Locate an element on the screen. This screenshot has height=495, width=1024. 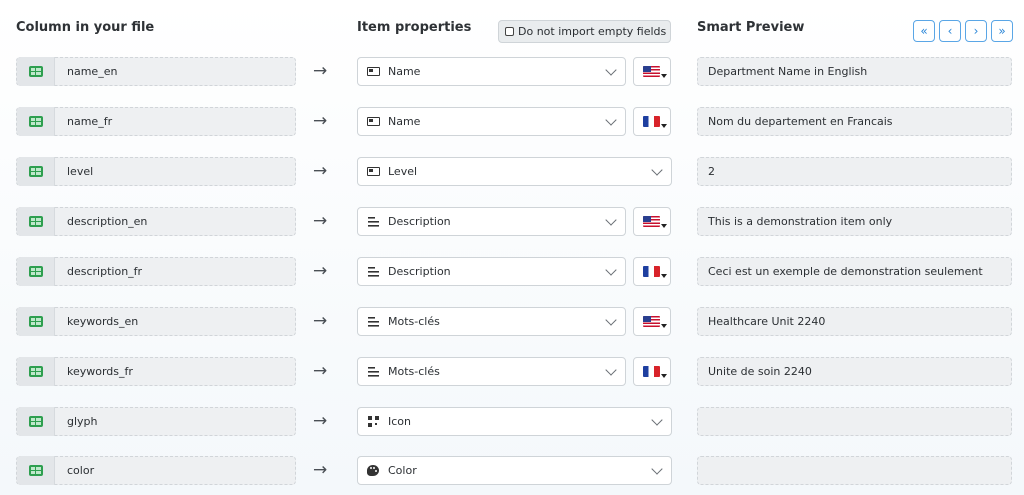
chevron-left-icon: ‹ is located at coordinates (950, 31).